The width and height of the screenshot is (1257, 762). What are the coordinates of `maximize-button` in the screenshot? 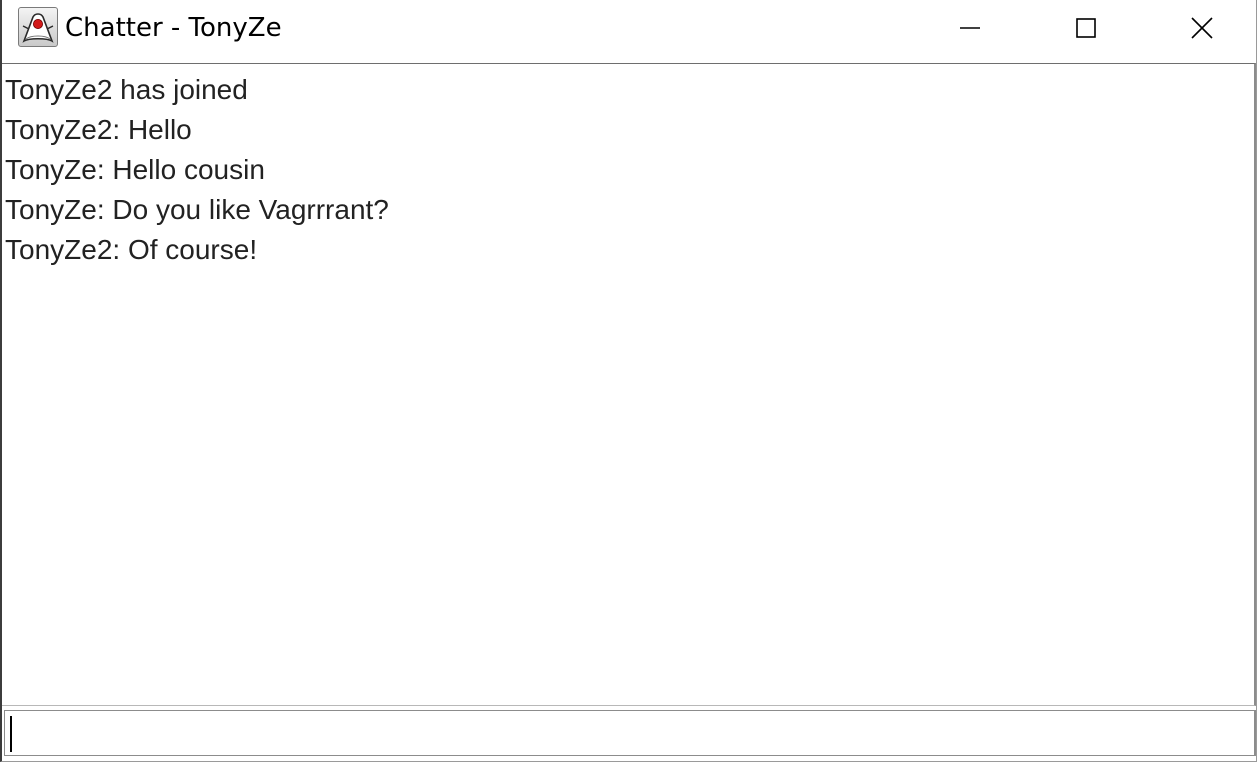 It's located at (1086, 28).